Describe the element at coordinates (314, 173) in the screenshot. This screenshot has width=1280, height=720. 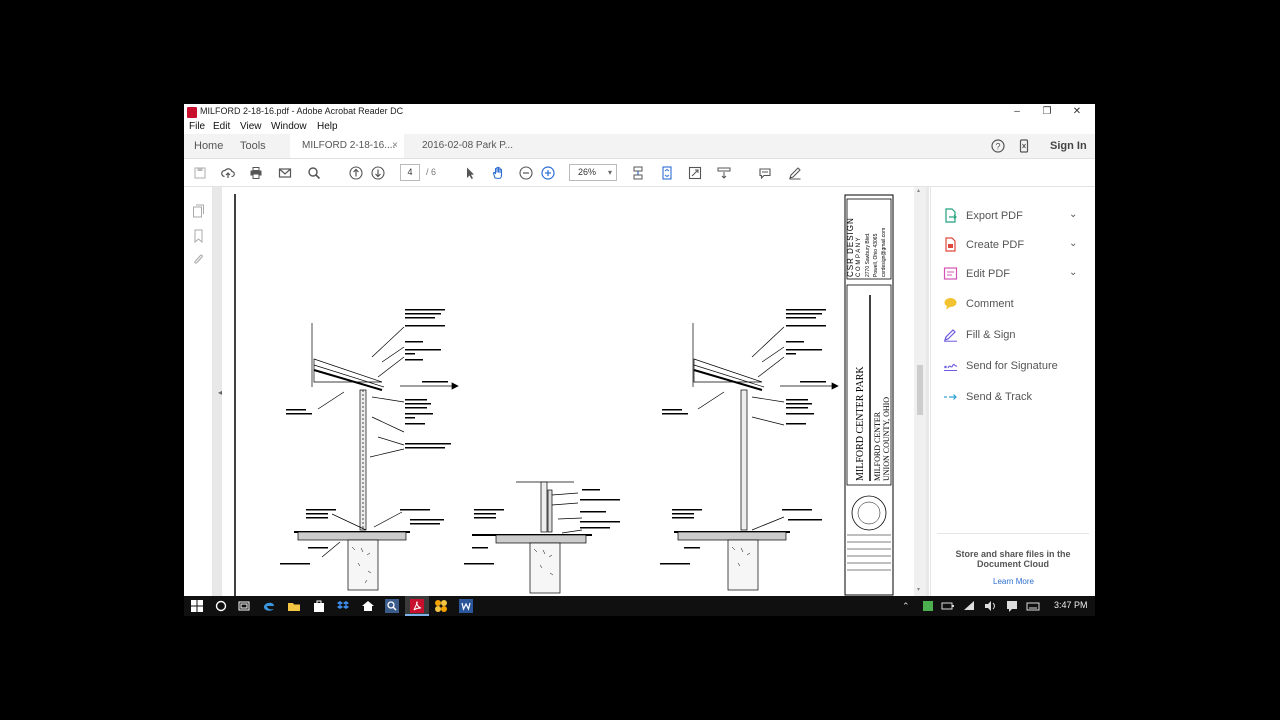
I see `search-icon` at that location.